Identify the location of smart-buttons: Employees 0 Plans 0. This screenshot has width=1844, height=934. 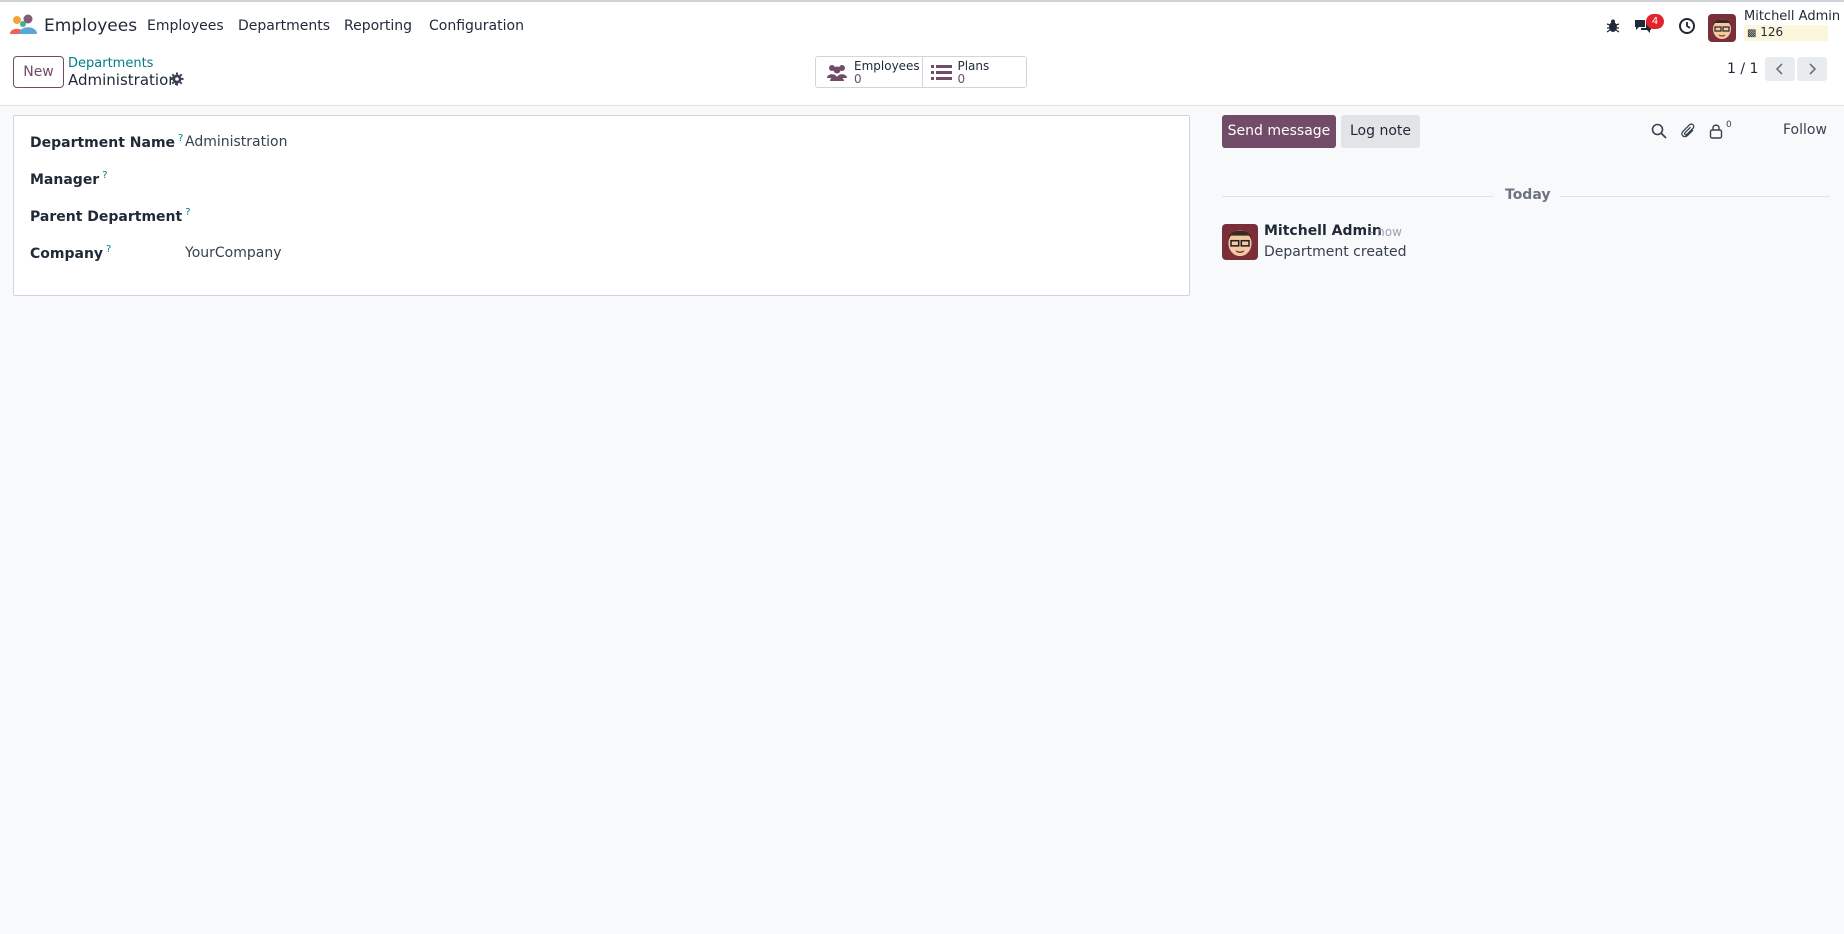
(921, 72).